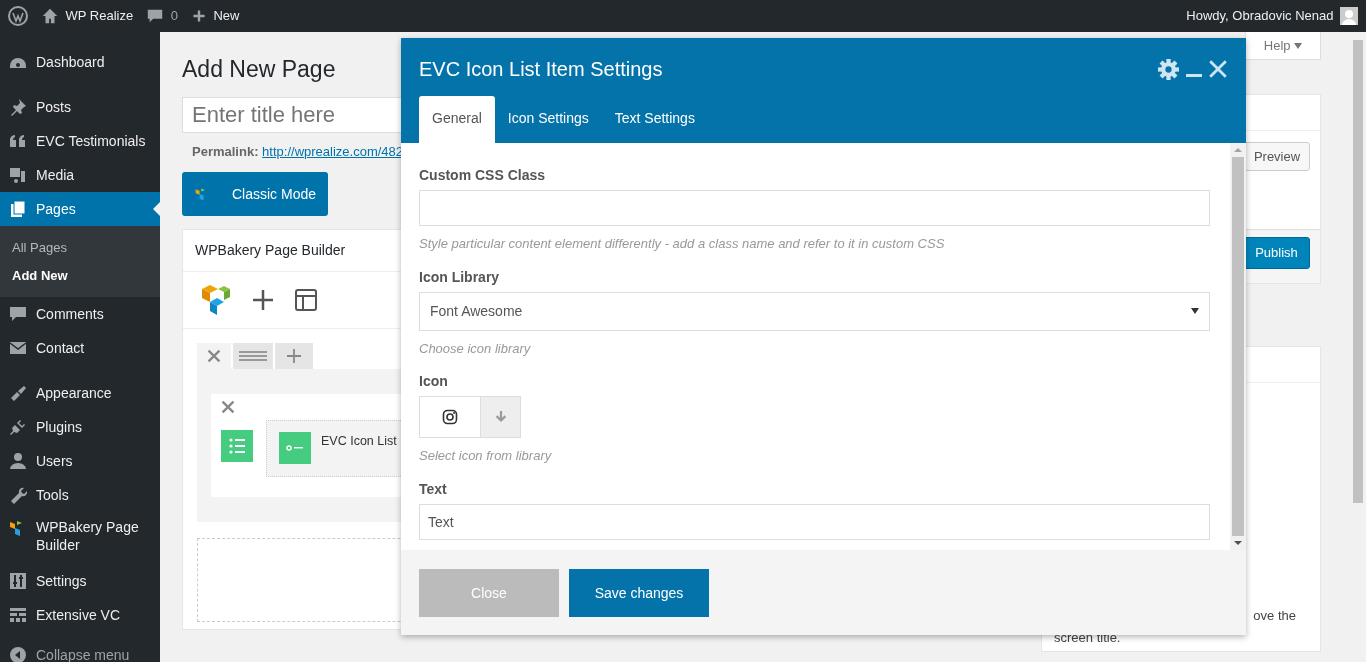 The width and height of the screenshot is (1366, 662). Describe the element at coordinates (18, 314) in the screenshot. I see `comment-icon` at that location.